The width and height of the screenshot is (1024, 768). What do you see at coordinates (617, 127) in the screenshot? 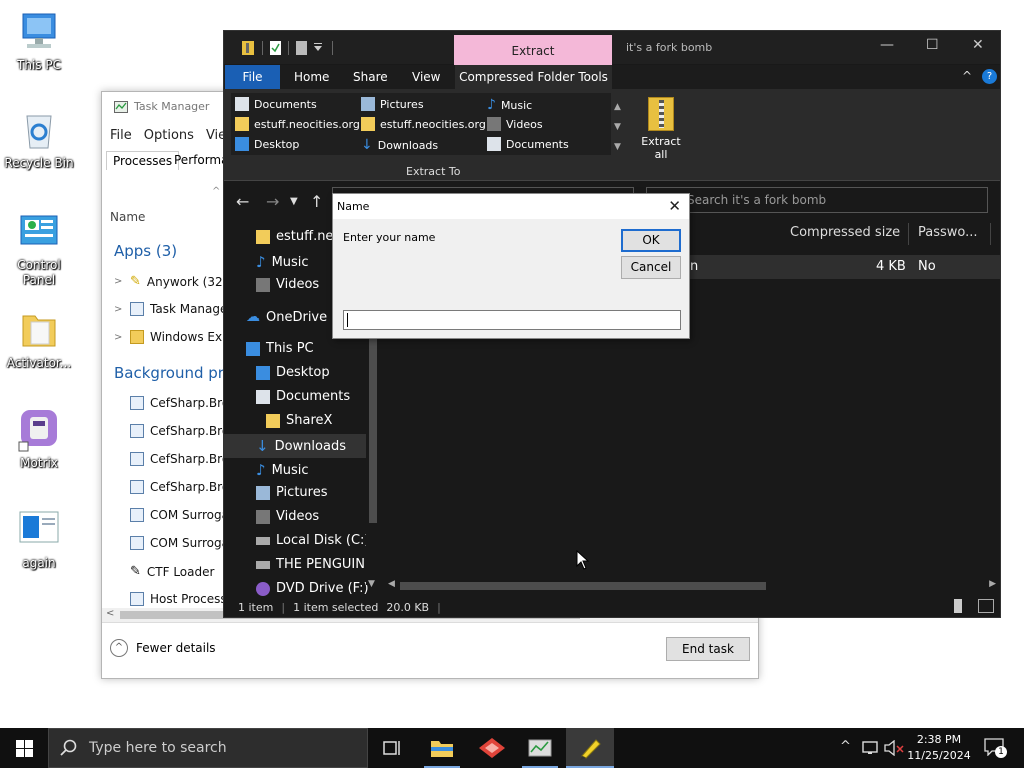
I see `gallery-scroll-icon: ▲ ▼ ▼` at bounding box center [617, 127].